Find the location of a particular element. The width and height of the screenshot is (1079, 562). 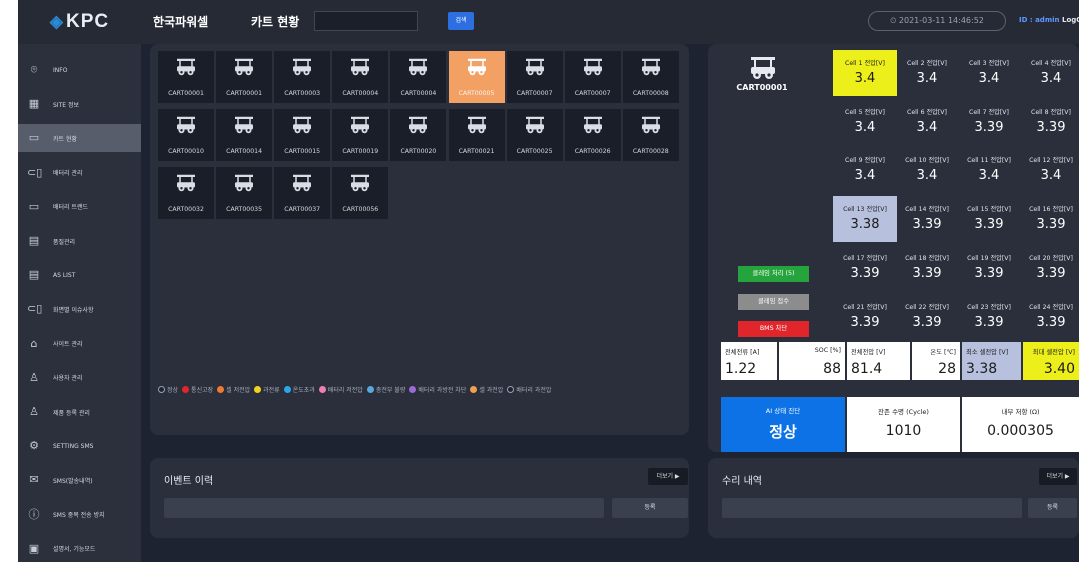

bms-cutoff-button: BMS 차단 is located at coordinates (773, 329).